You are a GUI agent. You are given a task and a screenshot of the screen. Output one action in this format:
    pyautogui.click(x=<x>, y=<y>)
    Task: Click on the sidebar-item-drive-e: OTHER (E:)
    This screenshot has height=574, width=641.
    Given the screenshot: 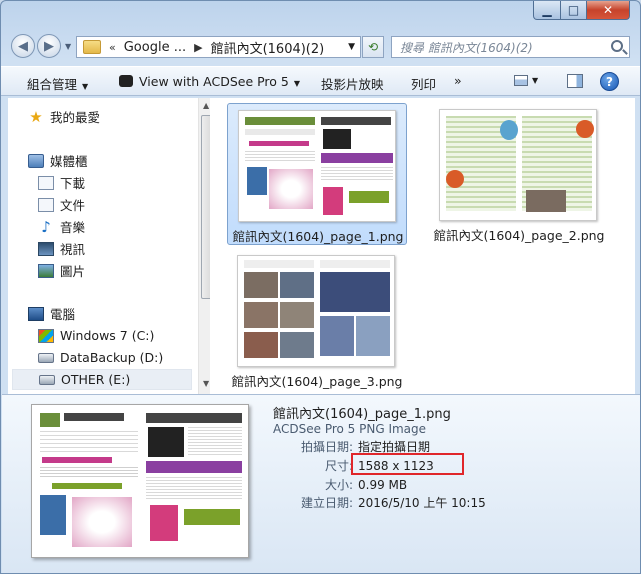 What is the action you would take?
    pyautogui.click(x=102, y=379)
    